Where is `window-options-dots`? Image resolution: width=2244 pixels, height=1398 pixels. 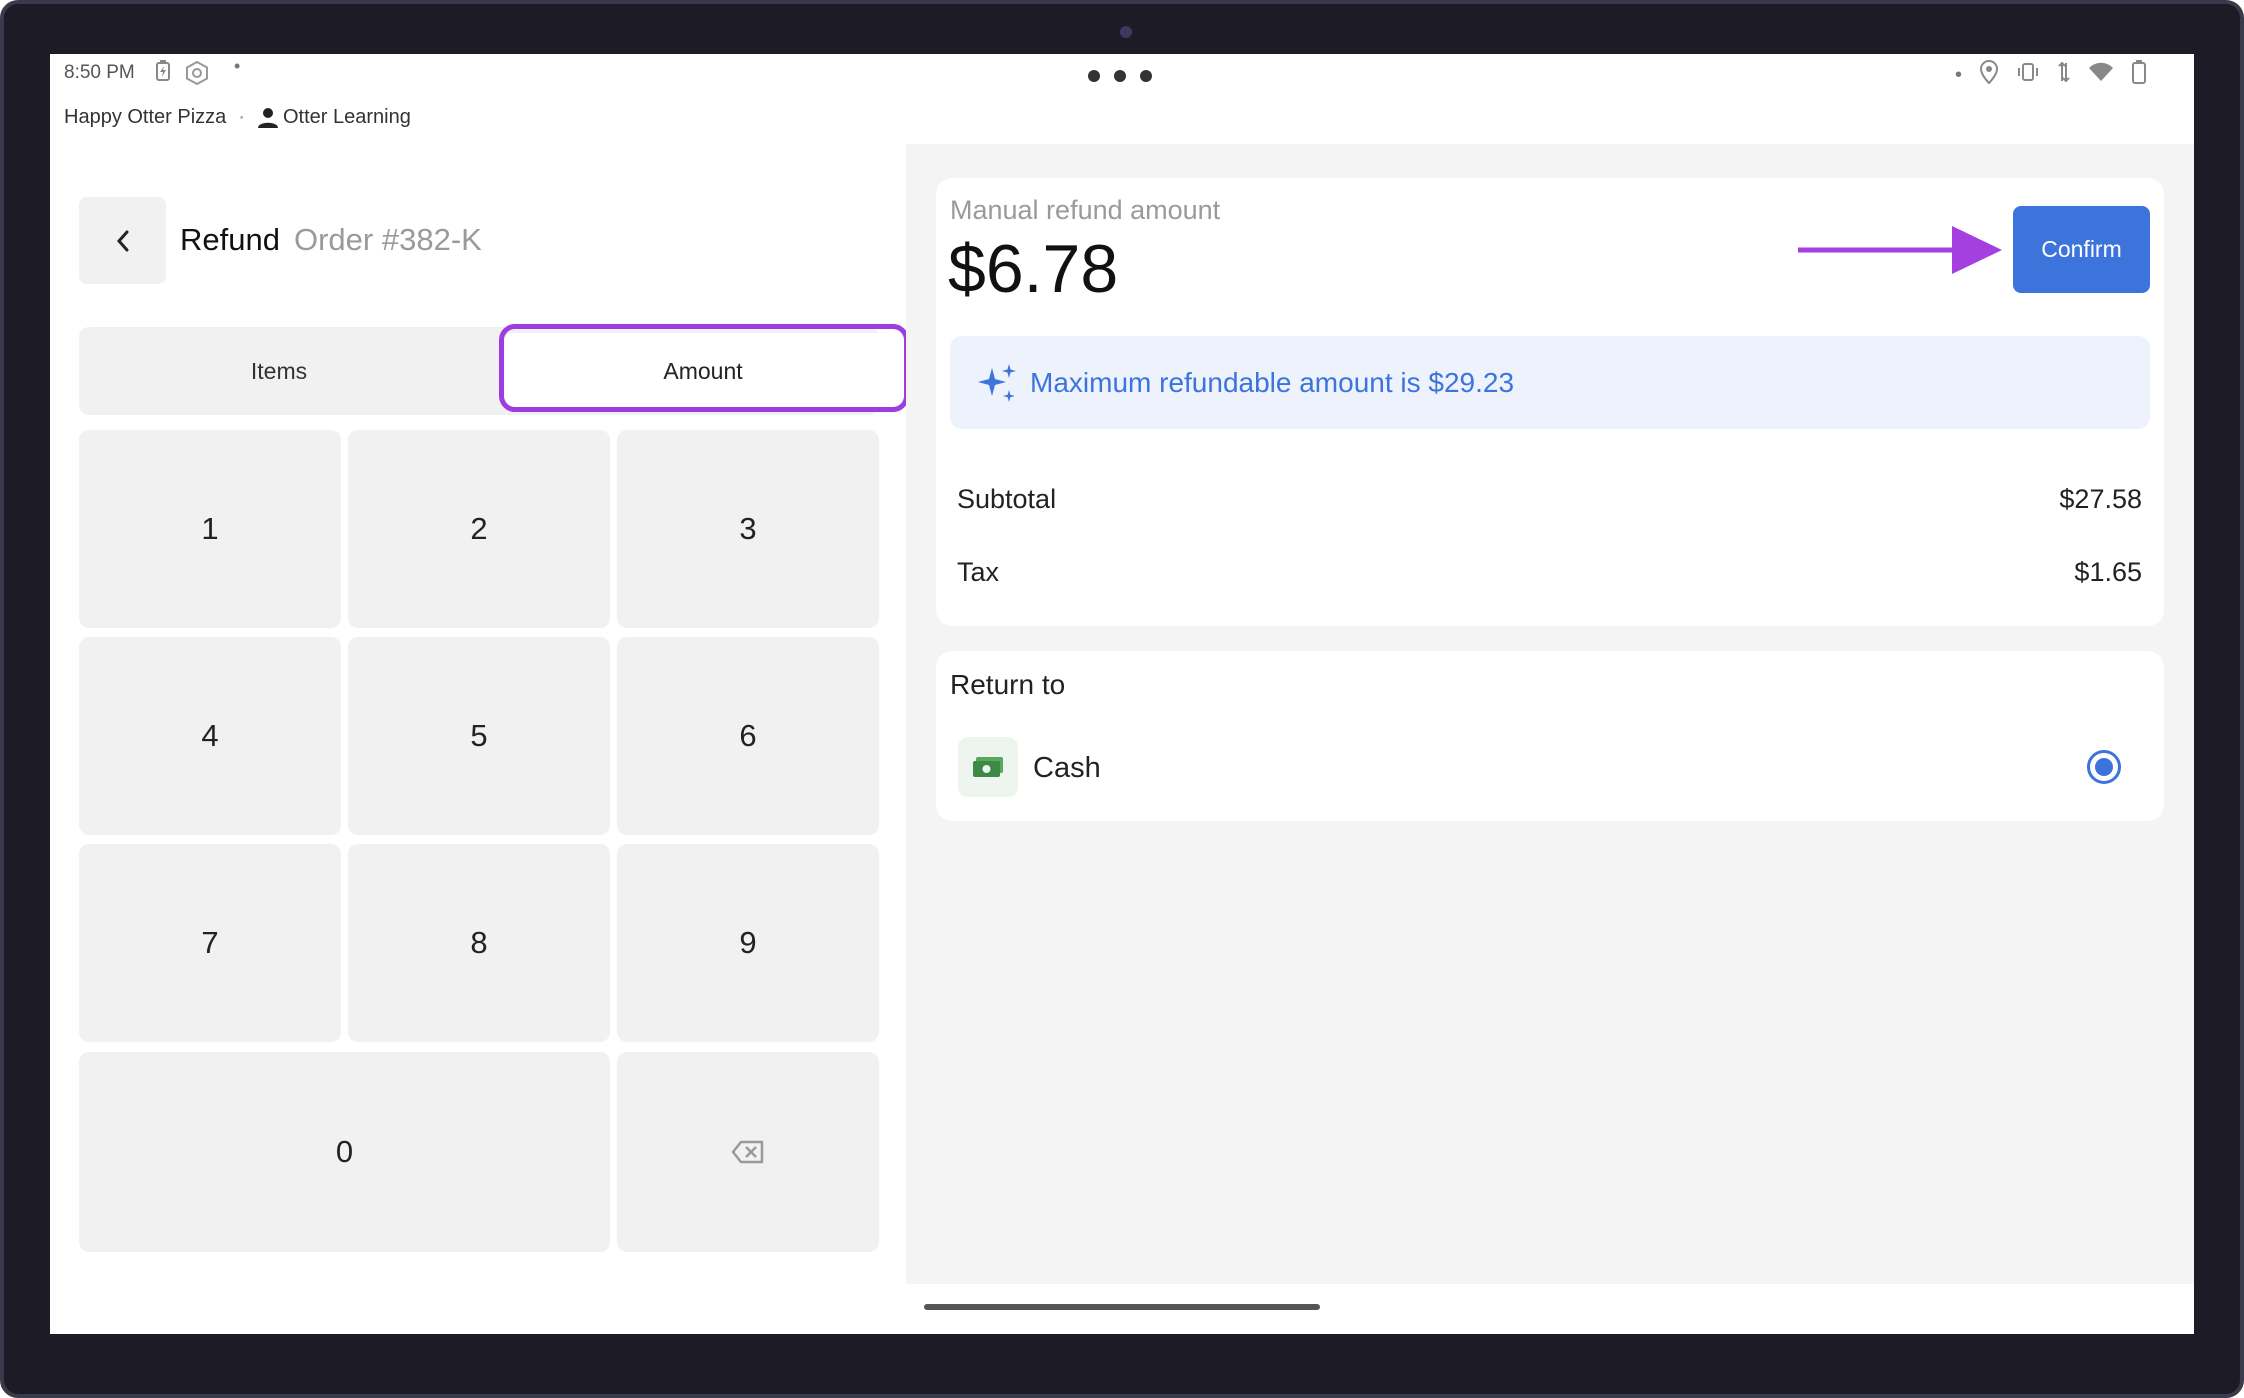 window-options-dots is located at coordinates (1120, 71).